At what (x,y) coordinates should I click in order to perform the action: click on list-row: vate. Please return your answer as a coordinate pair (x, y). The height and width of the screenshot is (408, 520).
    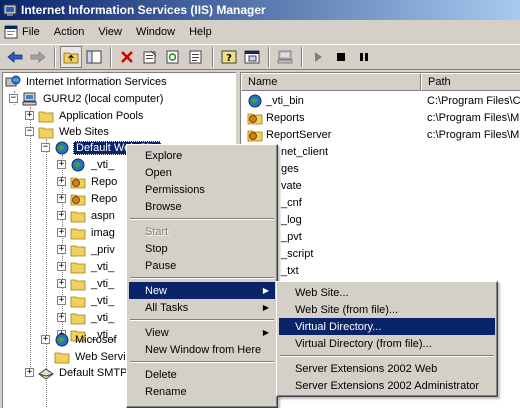
    Looking at the image, I should click on (291, 185).